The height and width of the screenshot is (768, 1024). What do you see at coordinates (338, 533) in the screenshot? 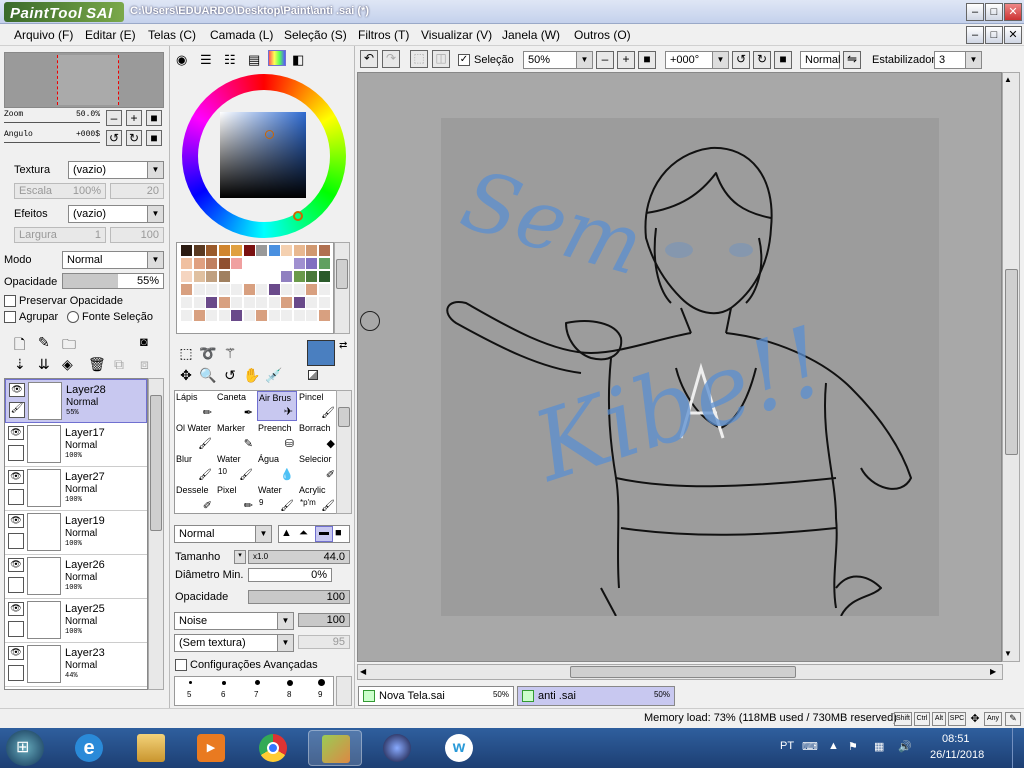
I see `shape-hard-icon: ■` at bounding box center [338, 533].